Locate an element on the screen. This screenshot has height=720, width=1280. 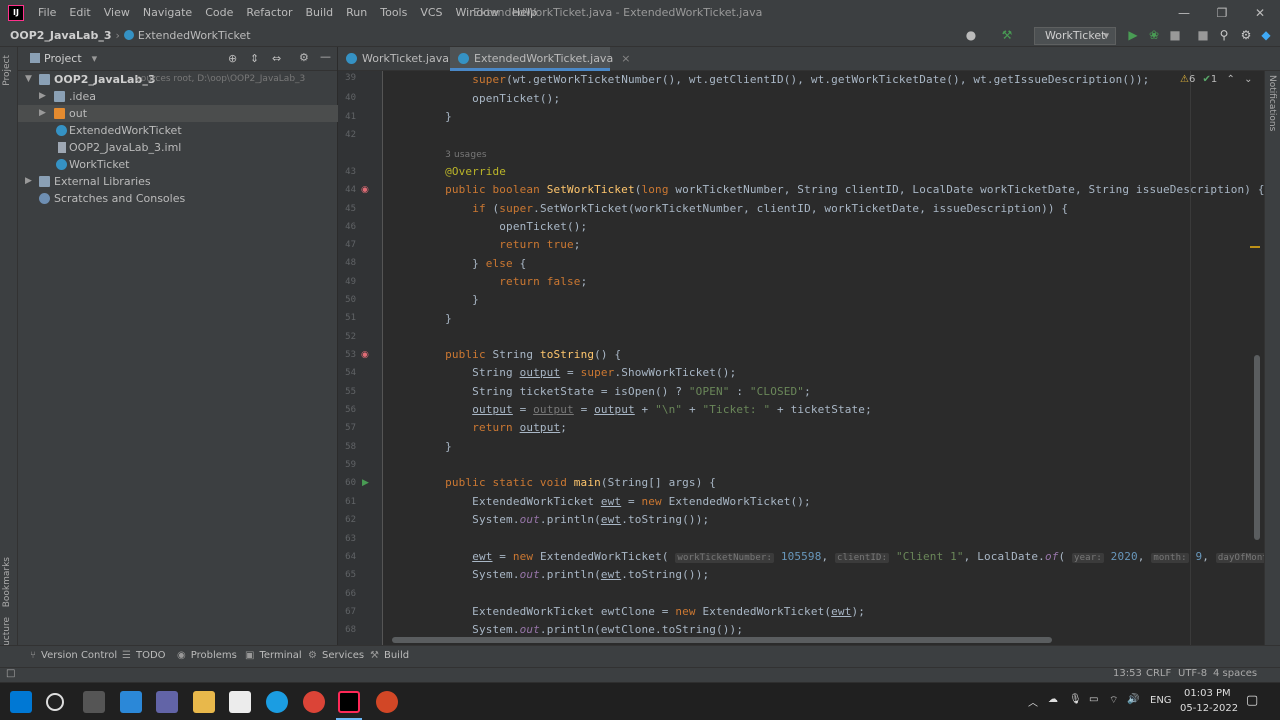
tree-item-extendedworkticket: ExtendedWorkTicket is located at coordinates (178, 130).